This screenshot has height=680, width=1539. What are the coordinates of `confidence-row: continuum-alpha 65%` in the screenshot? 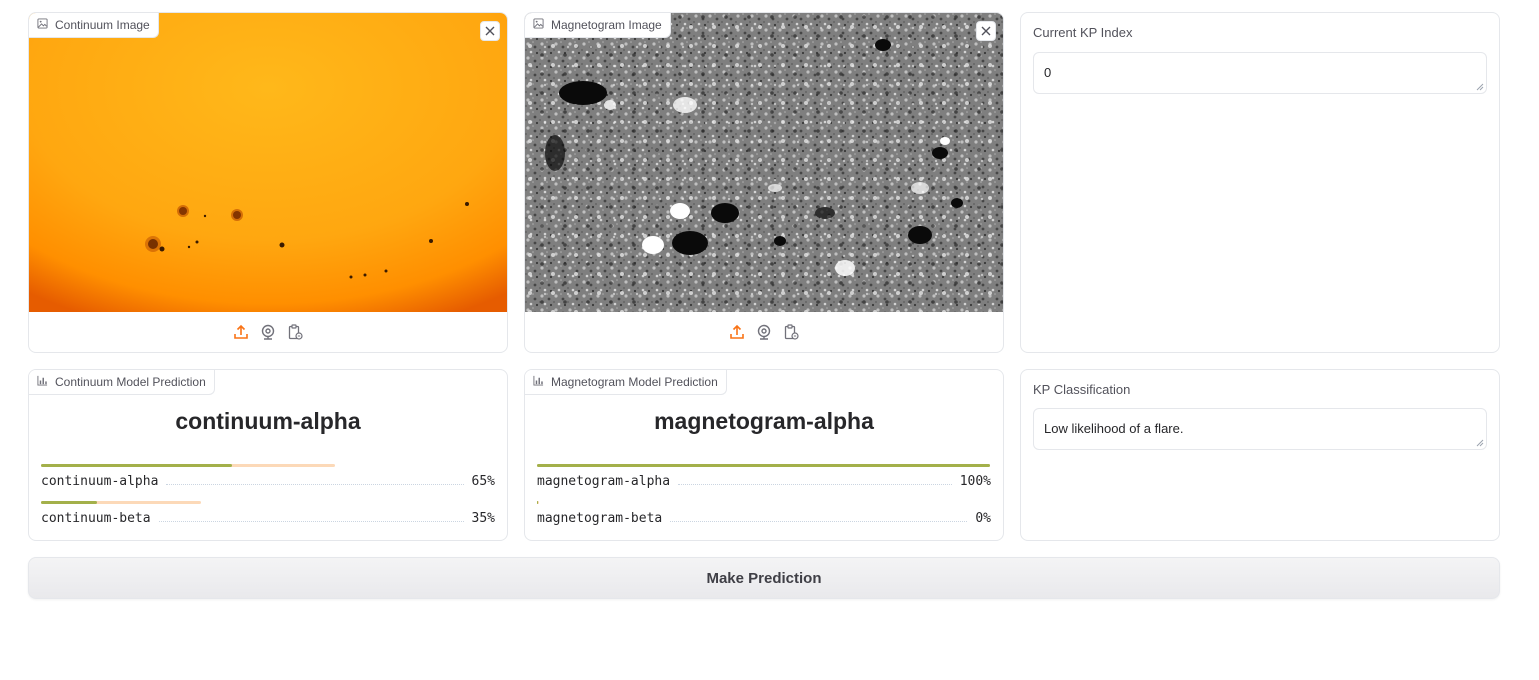 It's located at (268, 481).